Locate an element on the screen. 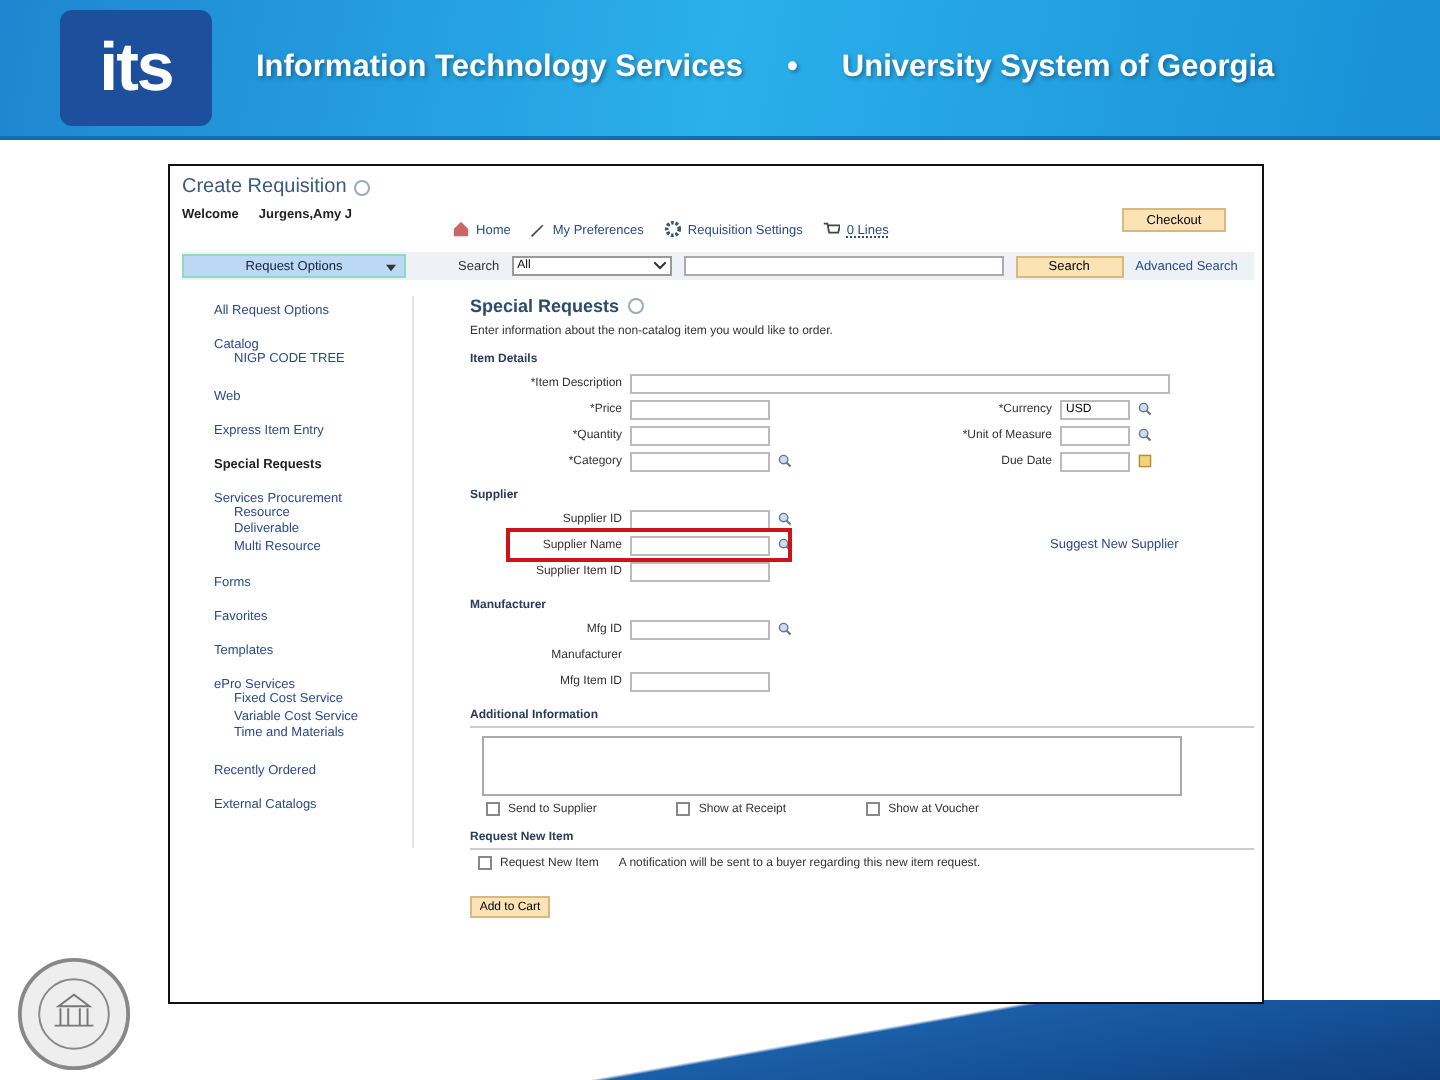  header-title: Information Technology Services is located at coordinates (499, 68).